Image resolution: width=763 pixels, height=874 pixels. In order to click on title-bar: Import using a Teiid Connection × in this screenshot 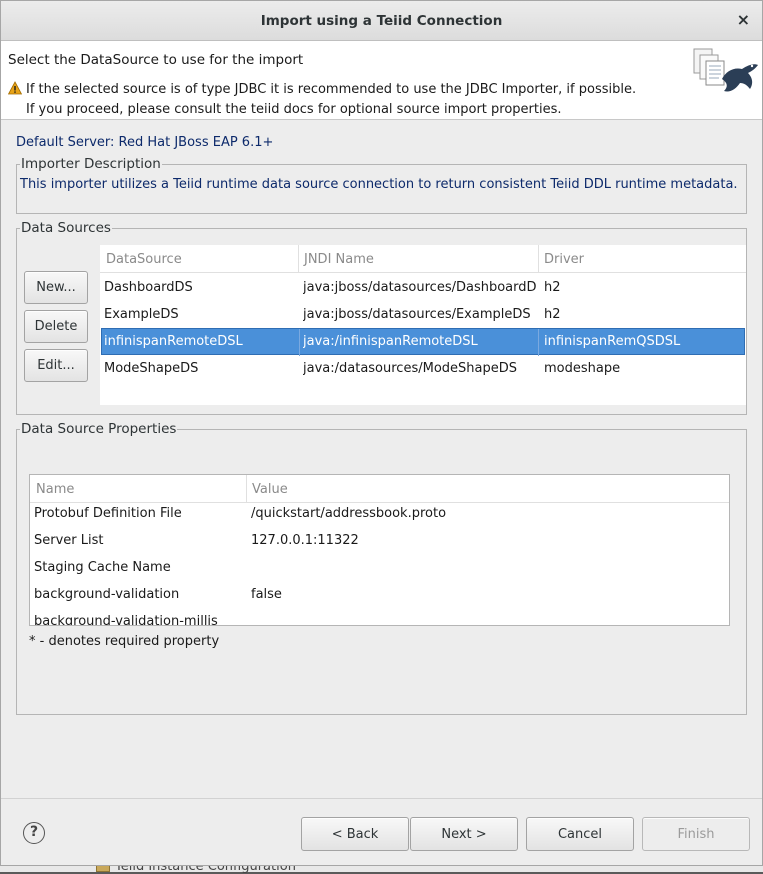, I will do `click(381, 21)`.